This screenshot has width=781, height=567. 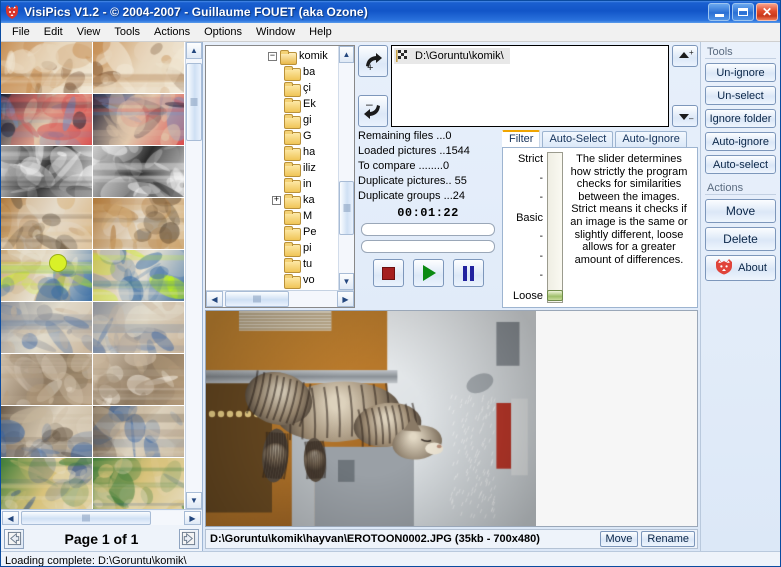 What do you see at coordinates (521, 138) in the screenshot?
I see `tab-filter: Filter` at bounding box center [521, 138].